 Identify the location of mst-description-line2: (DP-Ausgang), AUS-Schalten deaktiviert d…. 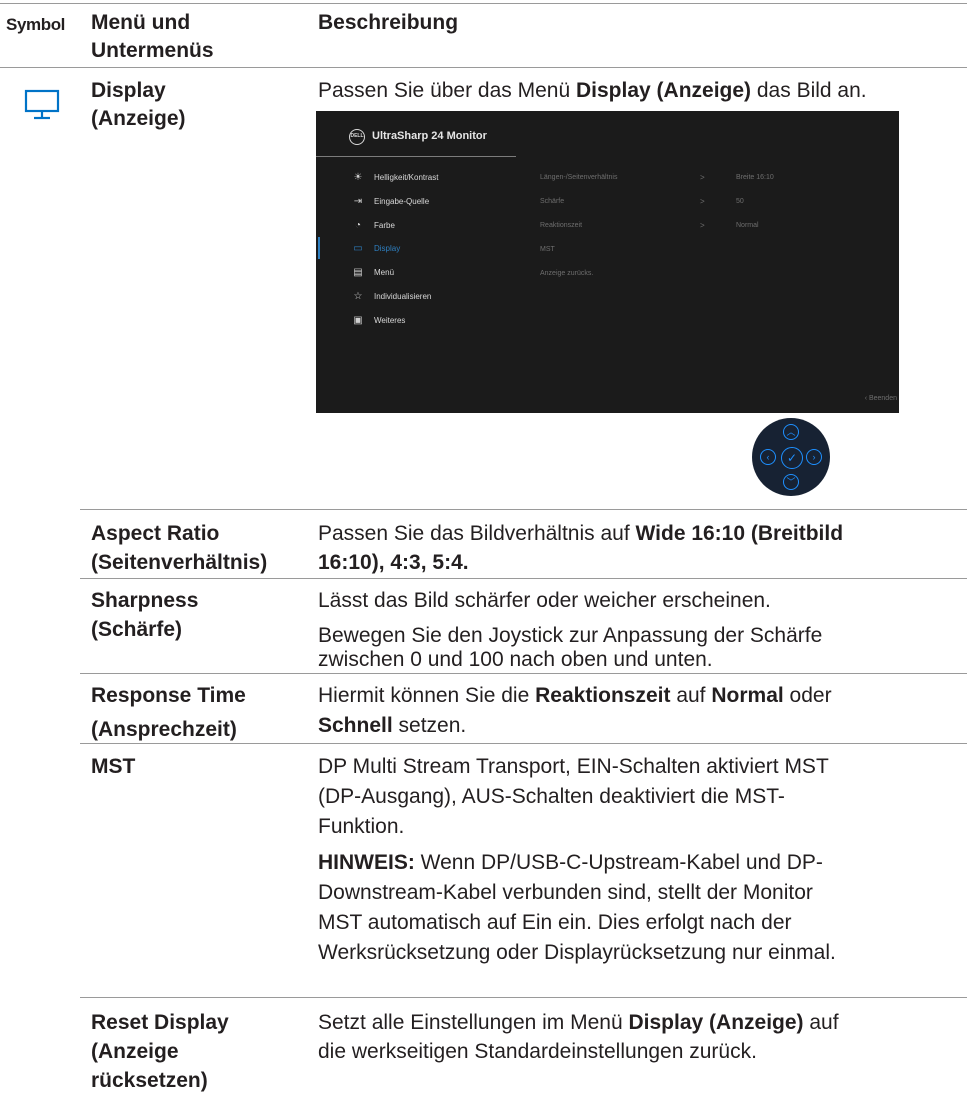
(551, 796).